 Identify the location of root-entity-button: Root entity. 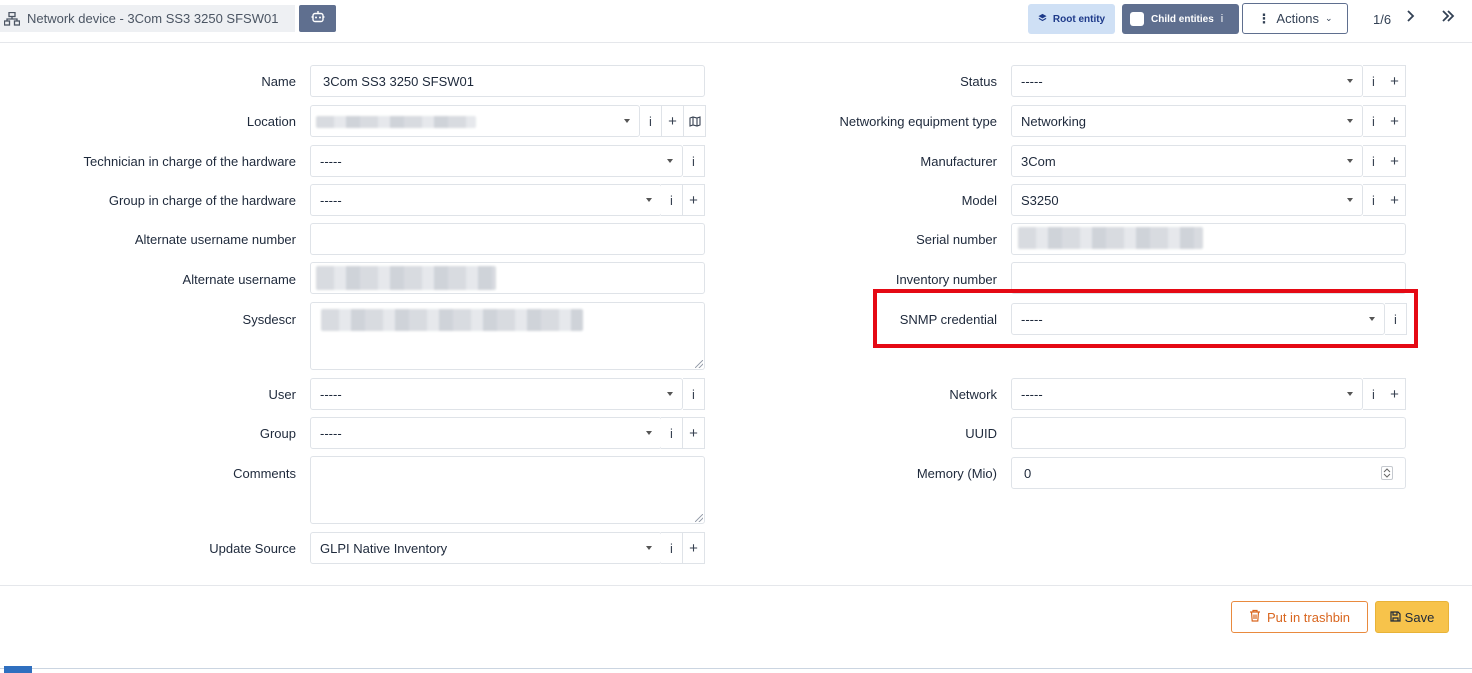
(1071, 19).